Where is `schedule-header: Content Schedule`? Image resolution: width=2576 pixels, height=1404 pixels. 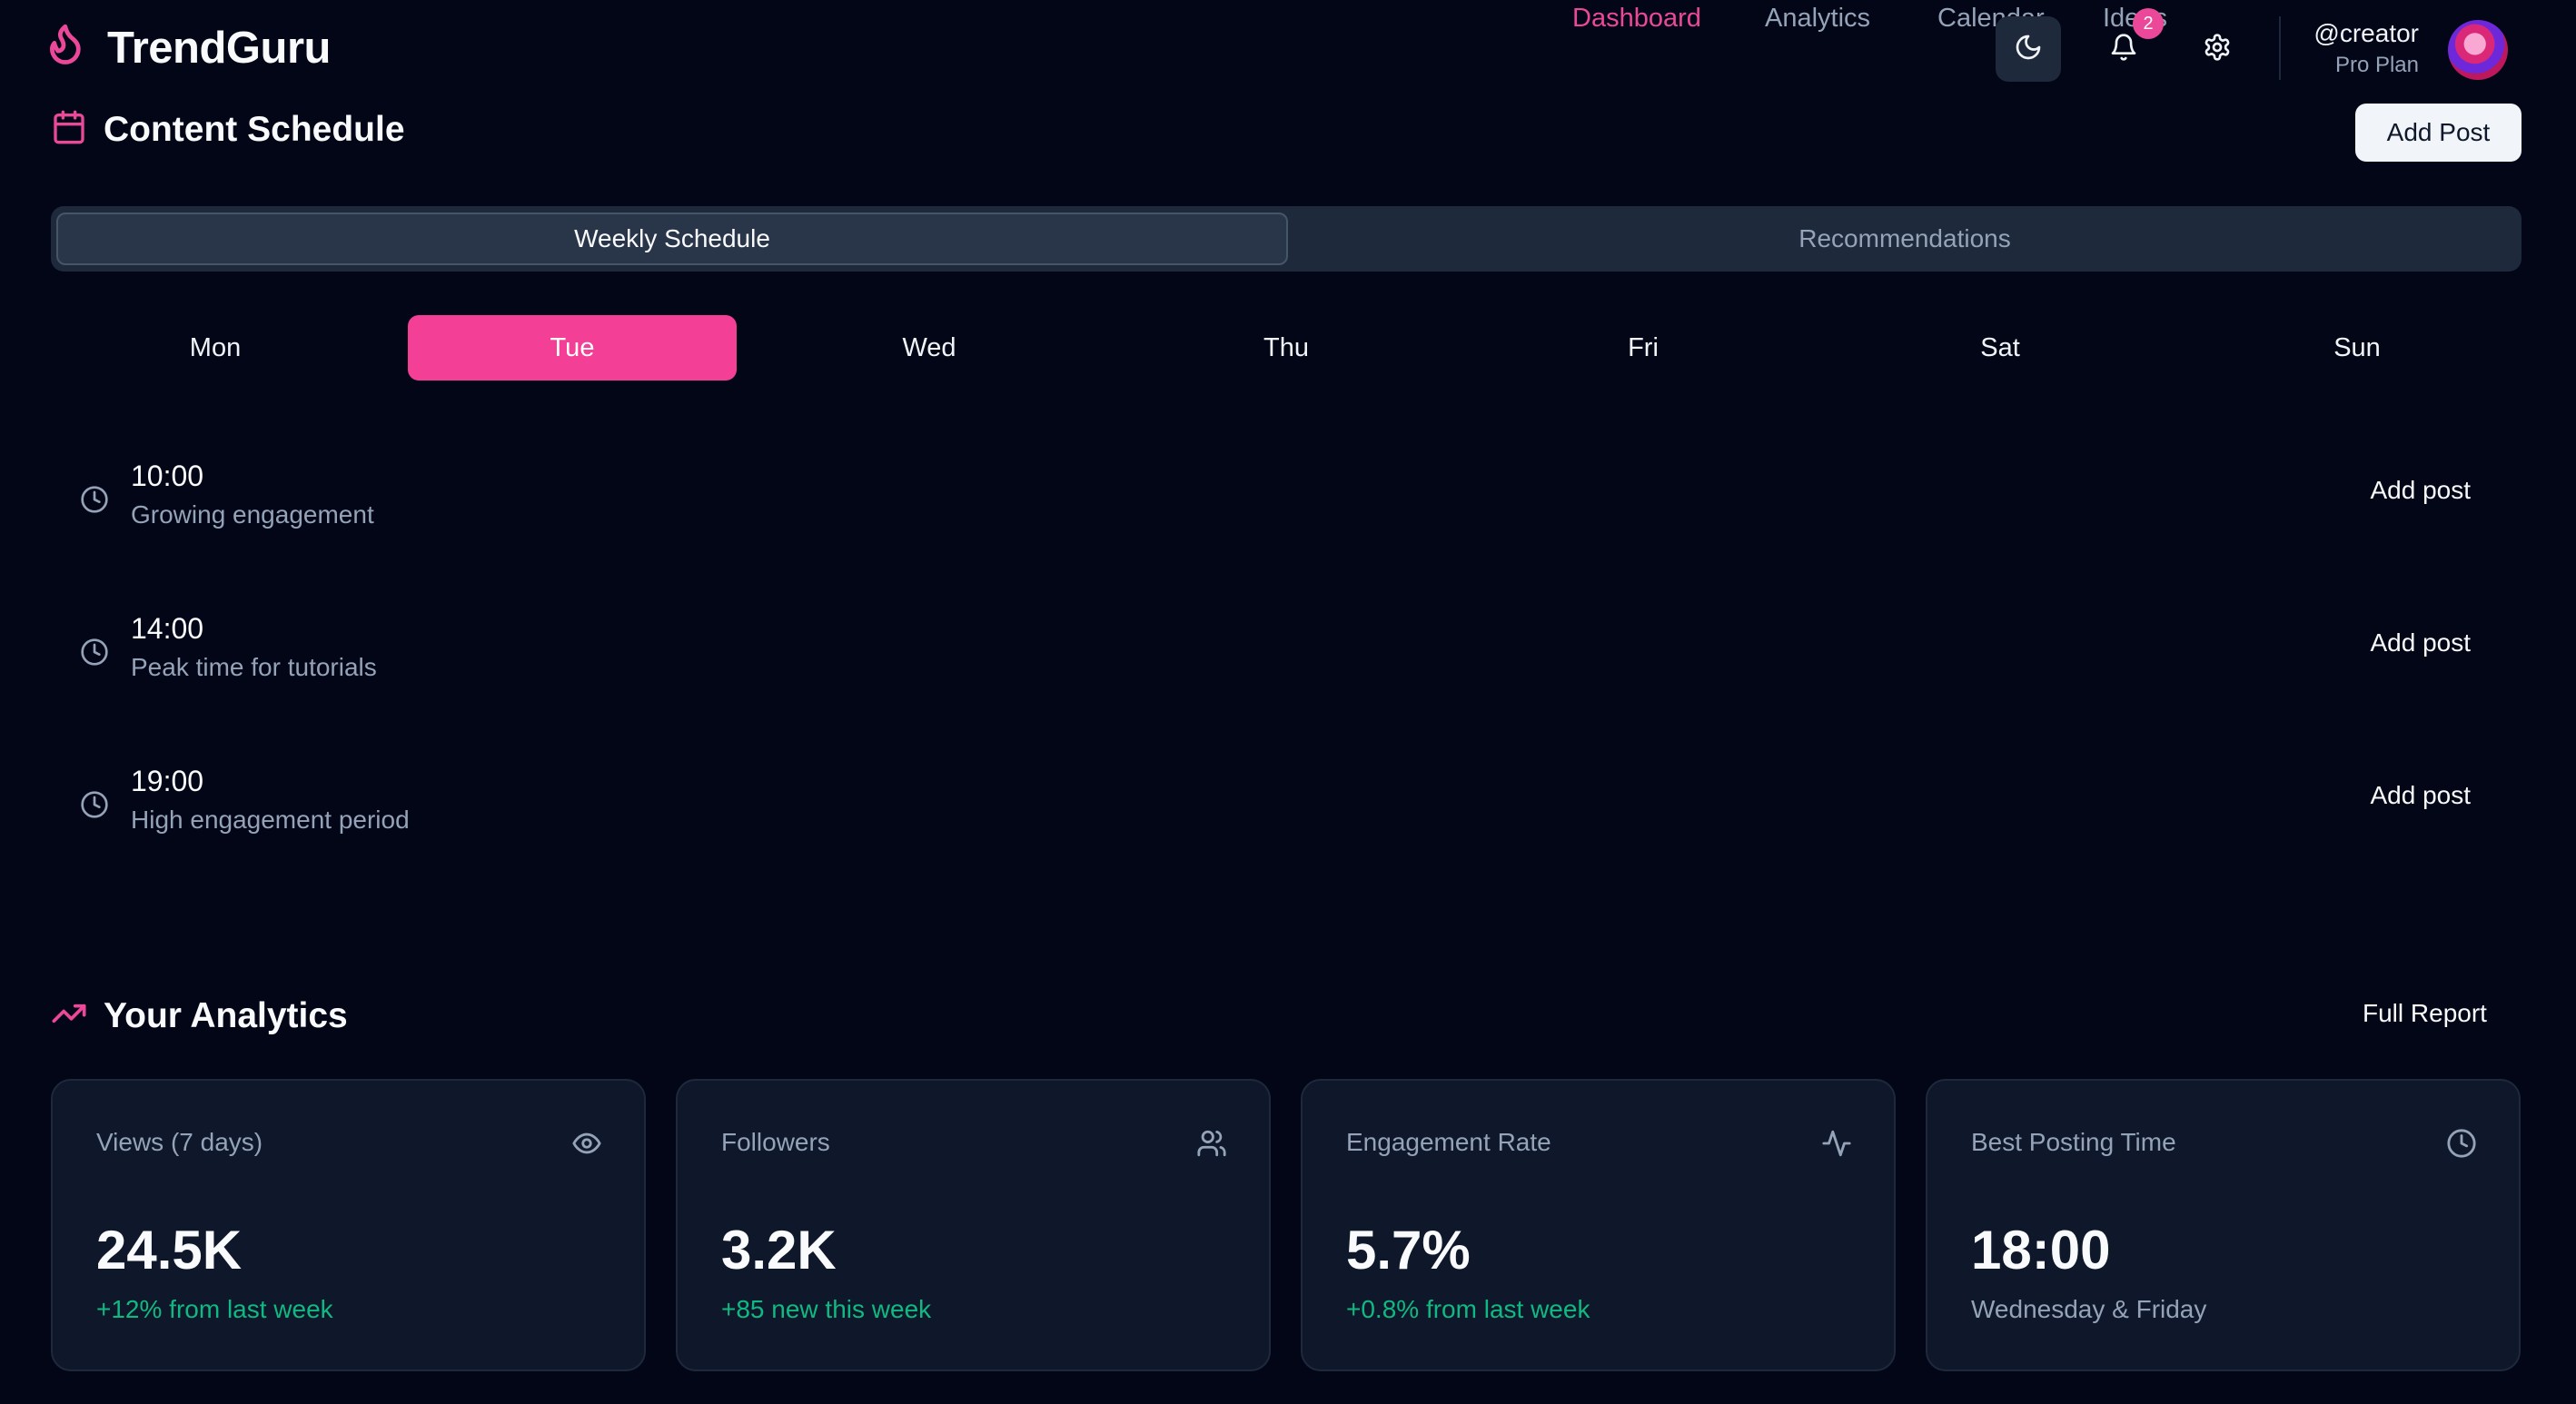
schedule-header: Content Schedule is located at coordinates (228, 129).